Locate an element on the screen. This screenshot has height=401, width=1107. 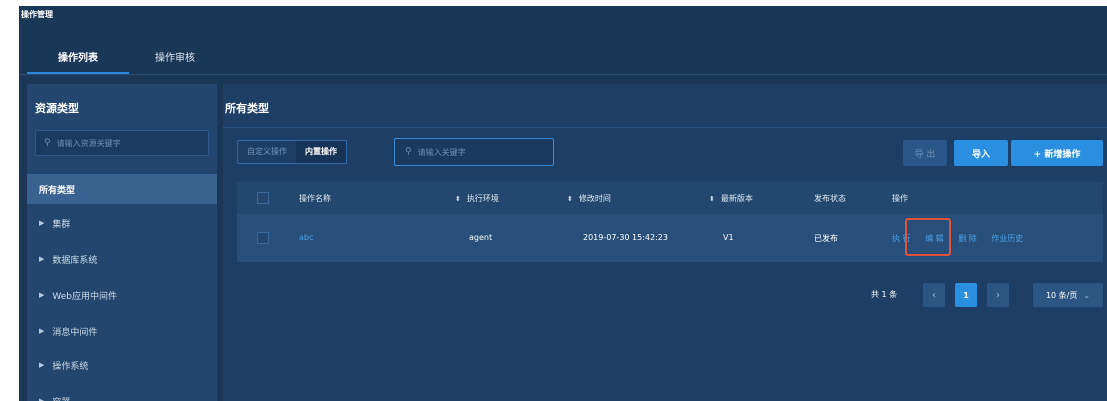
sidebar-item-label: Web应用中间件 is located at coordinates (85, 296).